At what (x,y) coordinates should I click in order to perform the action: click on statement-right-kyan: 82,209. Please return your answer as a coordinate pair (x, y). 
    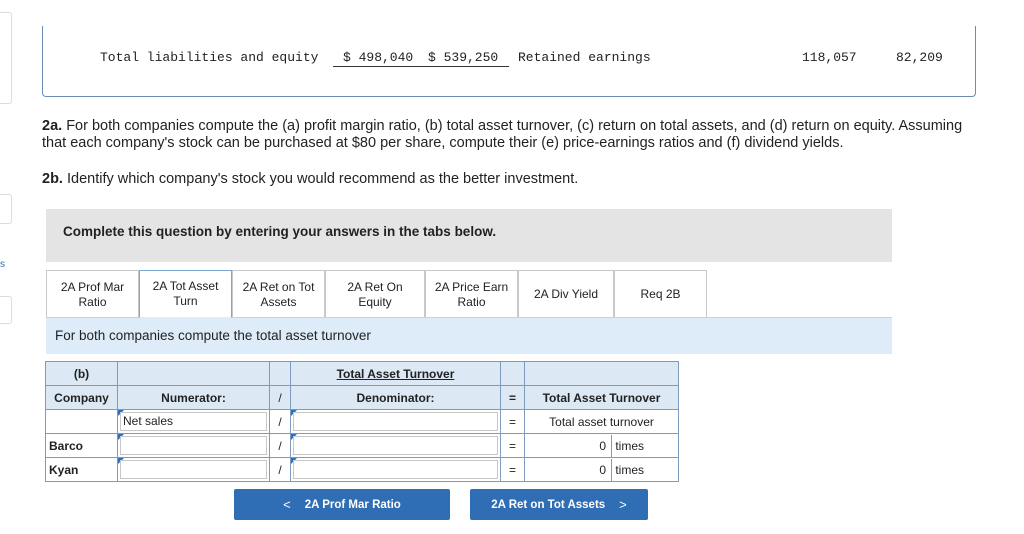
    Looking at the image, I should click on (919, 57).